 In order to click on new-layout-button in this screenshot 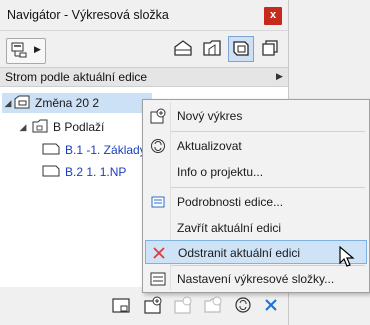, I will do `click(121, 306)`.